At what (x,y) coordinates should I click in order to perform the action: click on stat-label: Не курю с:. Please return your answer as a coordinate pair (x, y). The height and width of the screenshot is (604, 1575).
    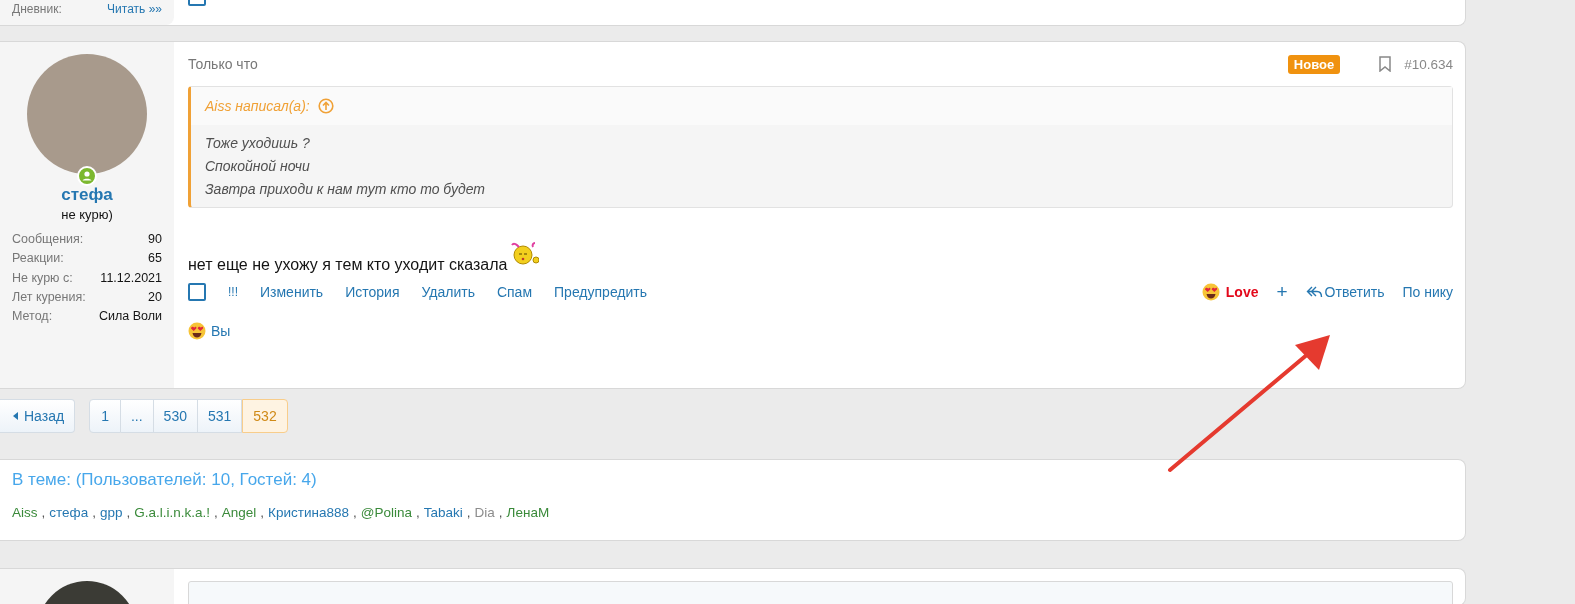
    Looking at the image, I should click on (43, 278).